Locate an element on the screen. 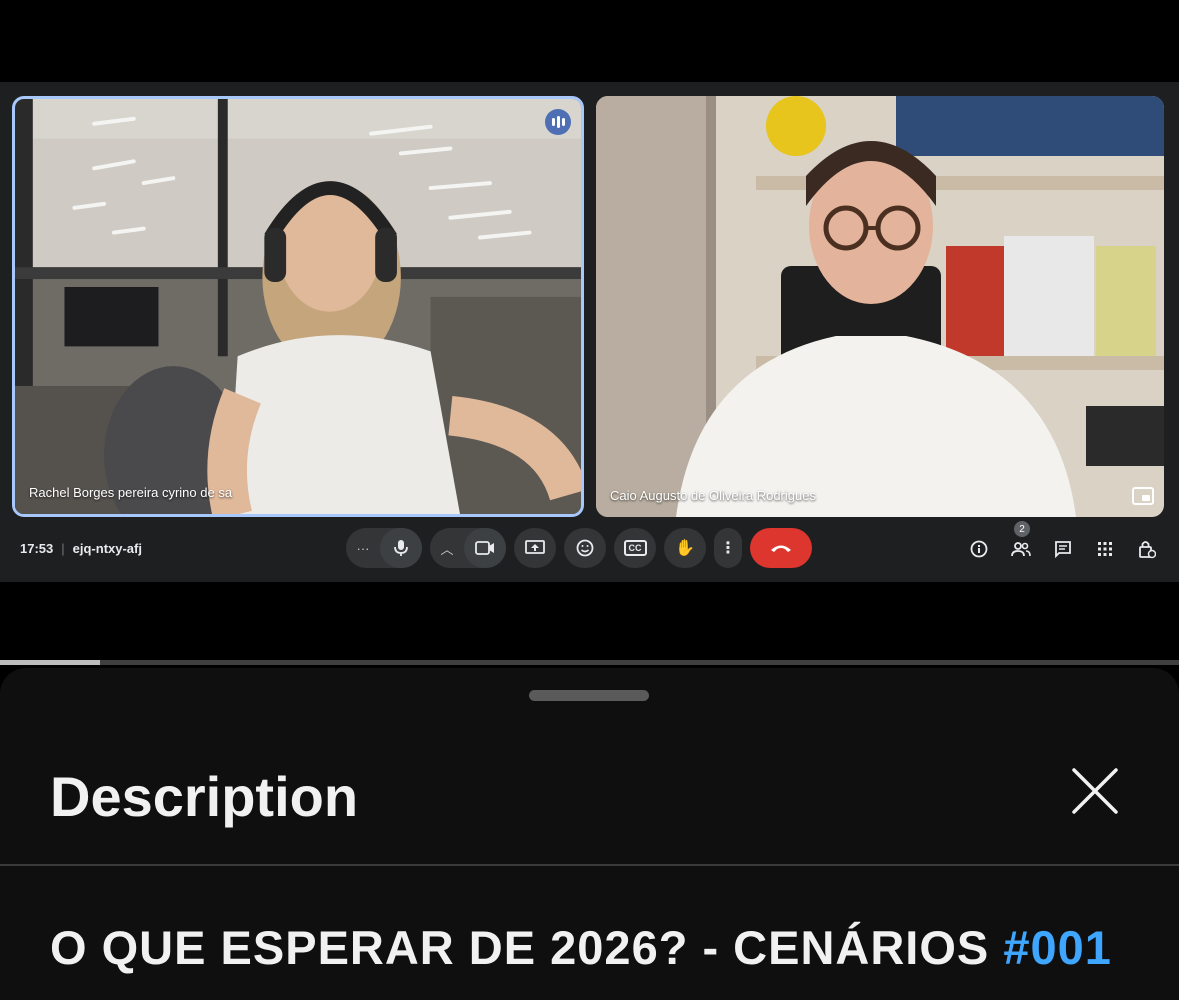 This screenshot has width=1179, height=1000. meeting-details-button is located at coordinates (979, 549).